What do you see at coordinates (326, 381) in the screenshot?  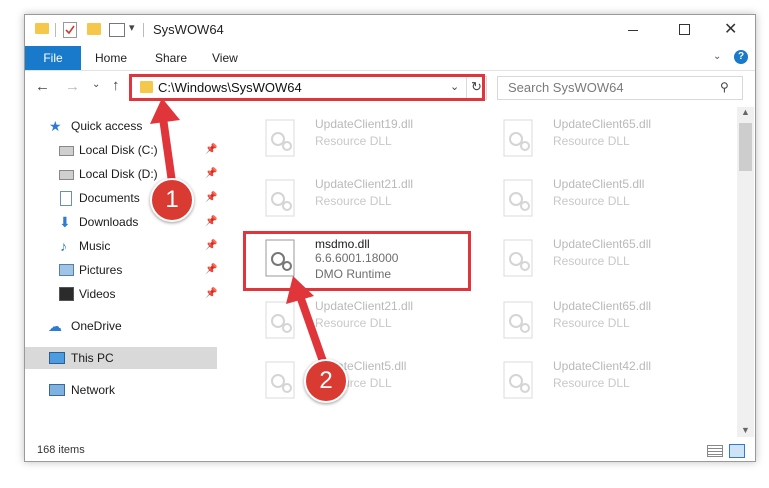 I see `callout-badge-2: 2` at bounding box center [326, 381].